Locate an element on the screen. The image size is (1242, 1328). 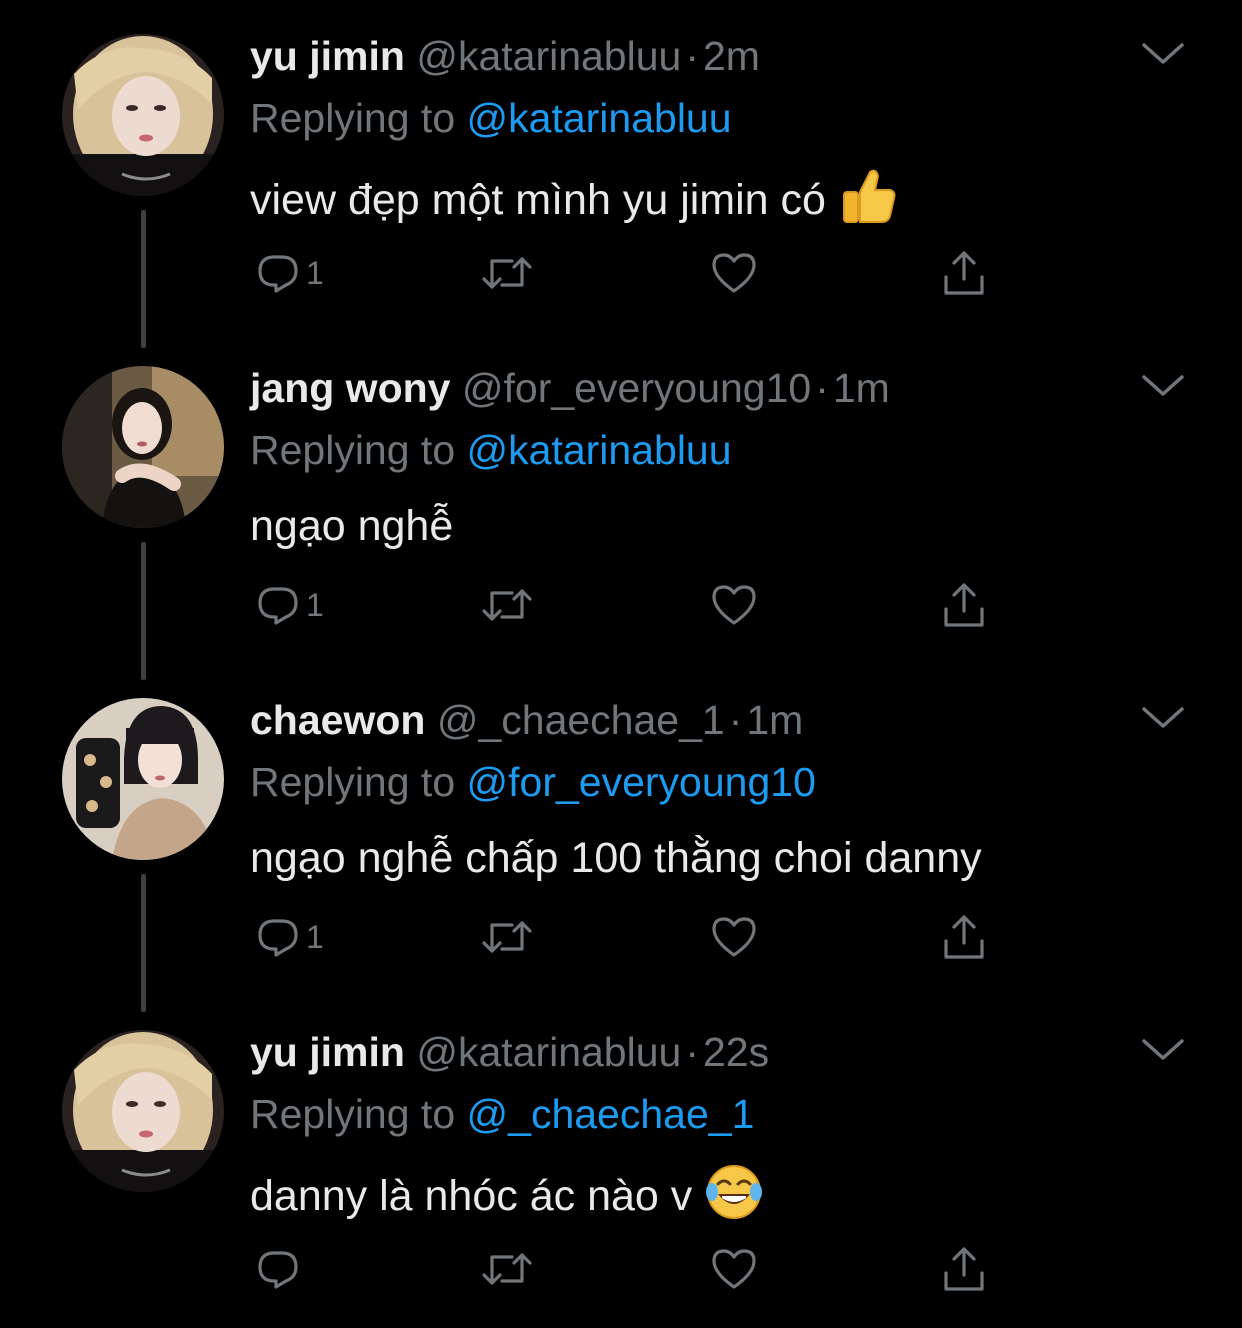
tweet-header: jang wony @for_everyoung10·1m is located at coordinates (570, 388).